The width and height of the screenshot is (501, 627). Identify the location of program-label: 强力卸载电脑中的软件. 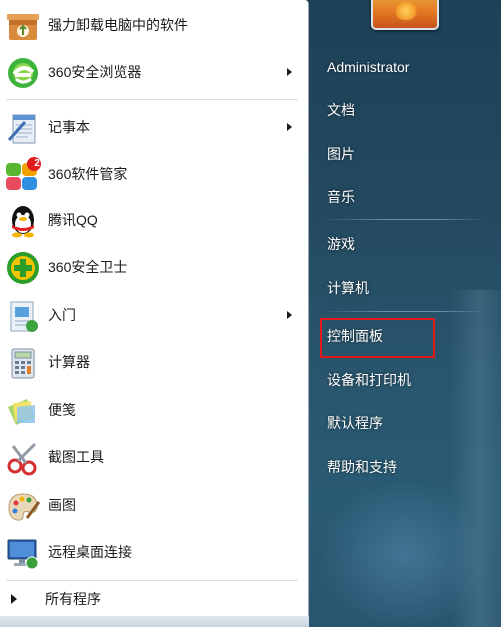
(118, 25).